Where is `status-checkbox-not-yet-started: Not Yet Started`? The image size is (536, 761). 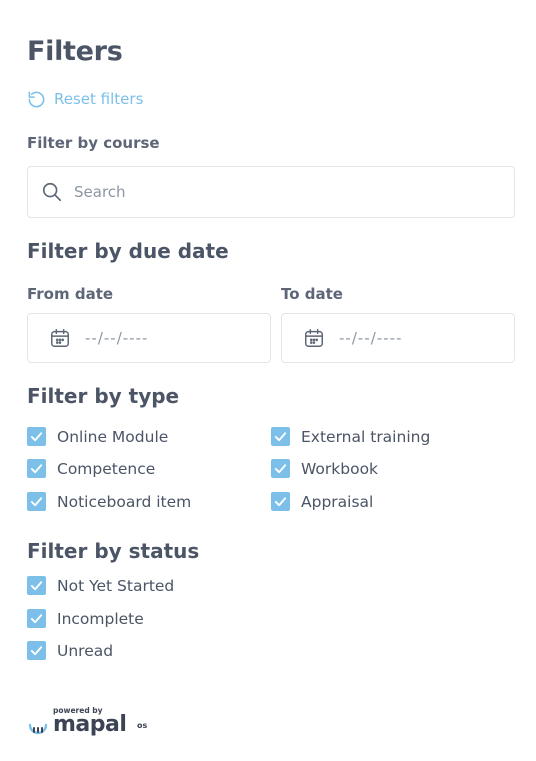 status-checkbox-not-yet-started: Not Yet Started is located at coordinates (100, 585).